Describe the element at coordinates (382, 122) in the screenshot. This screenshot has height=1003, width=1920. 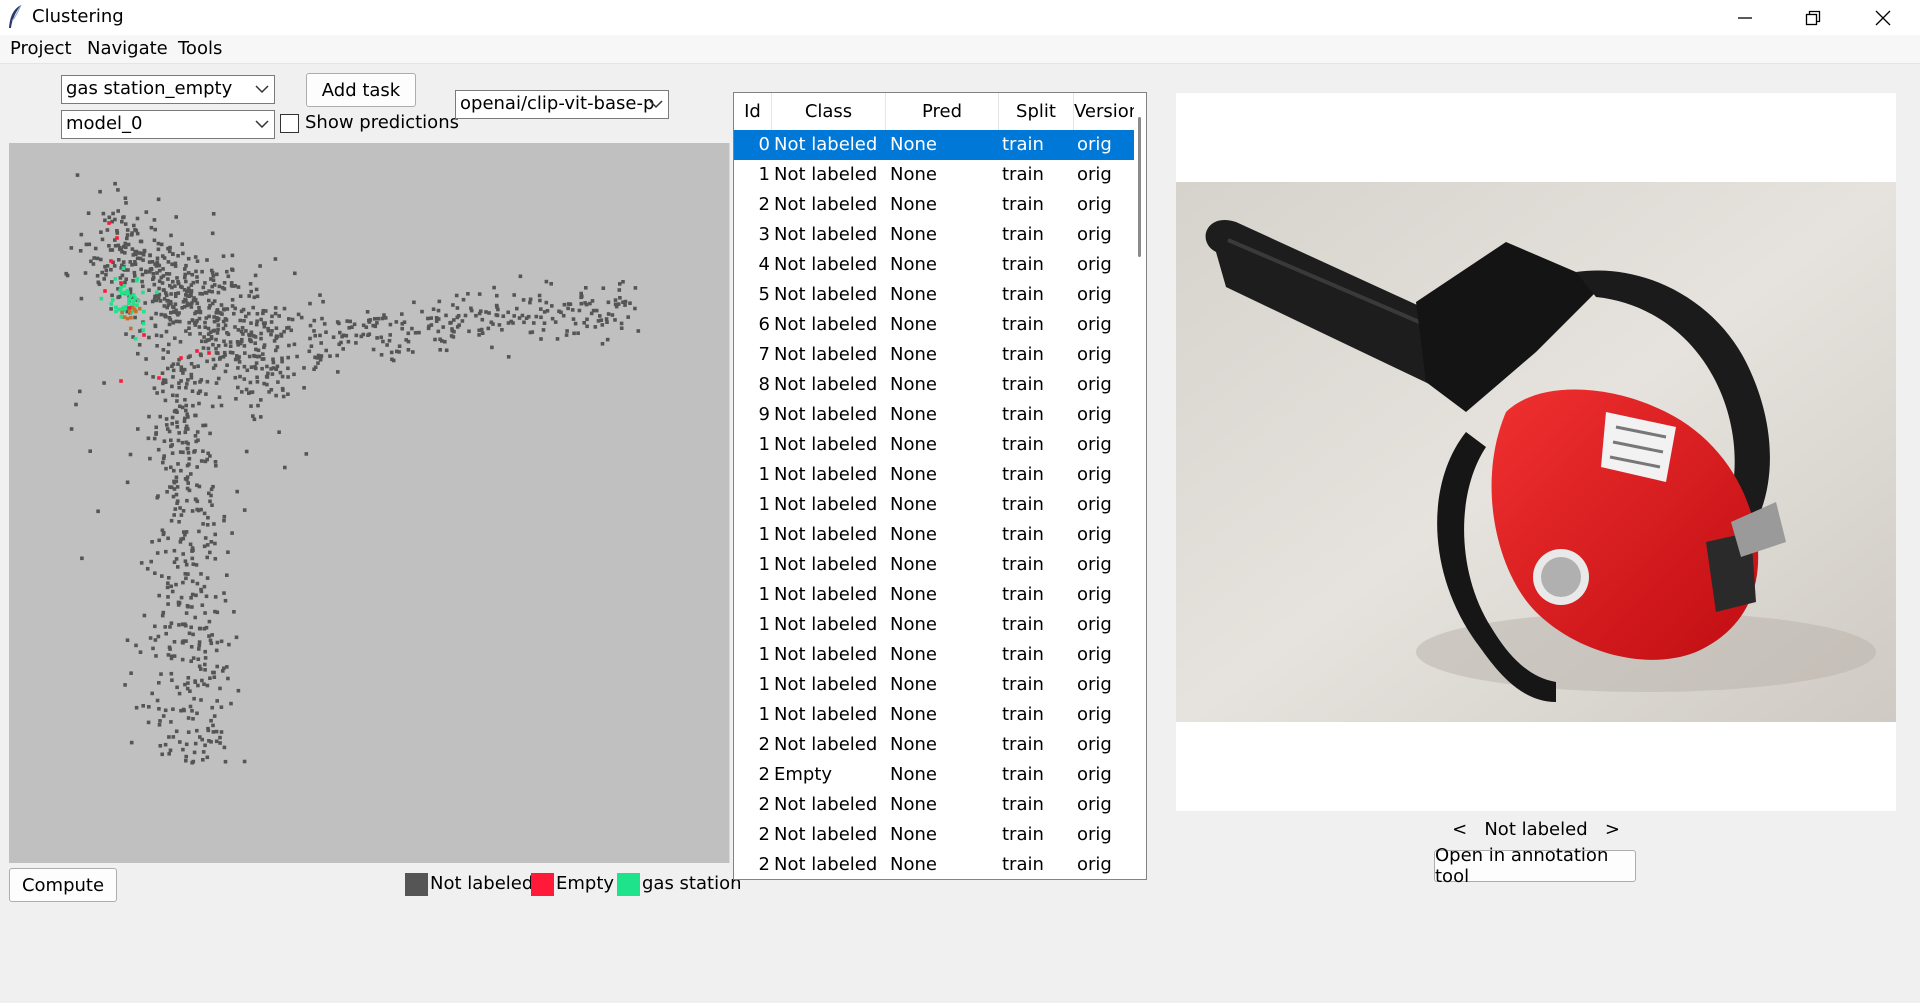
I see `show-predictions-label: Show predictions` at that location.